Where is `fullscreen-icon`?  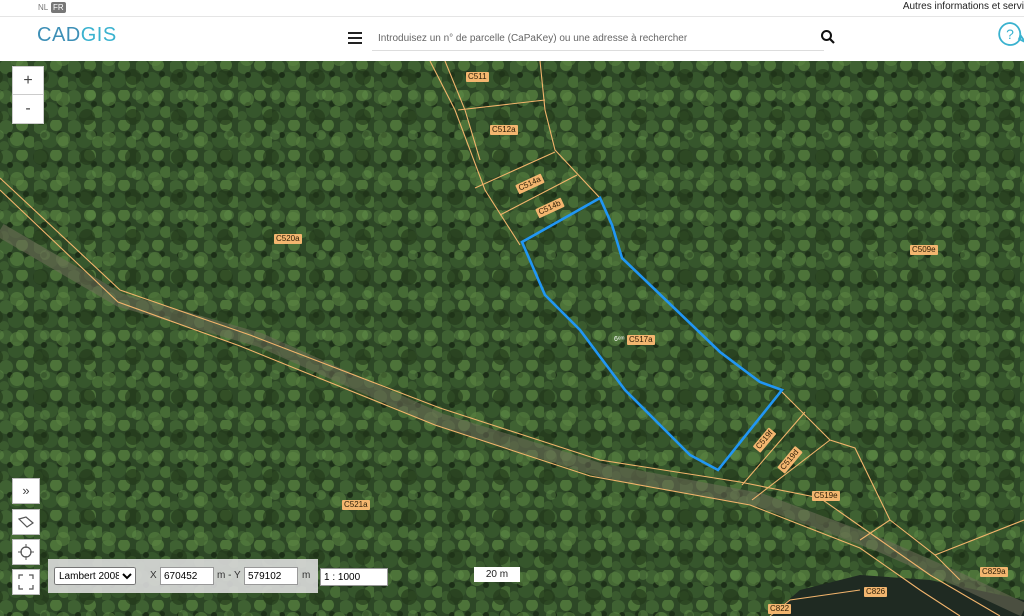 fullscreen-icon is located at coordinates (26, 582).